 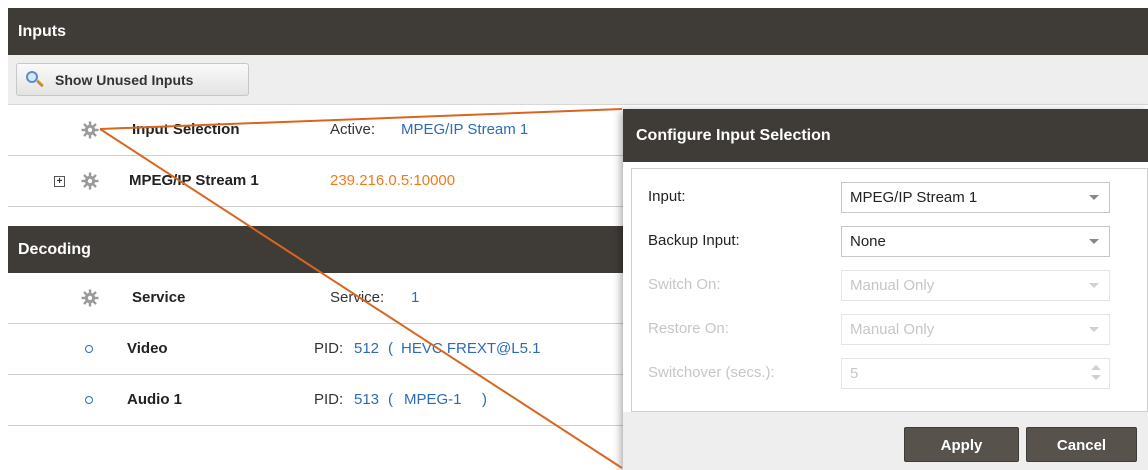 I want to click on audio-codec: MPEG-1, so click(x=433, y=400).